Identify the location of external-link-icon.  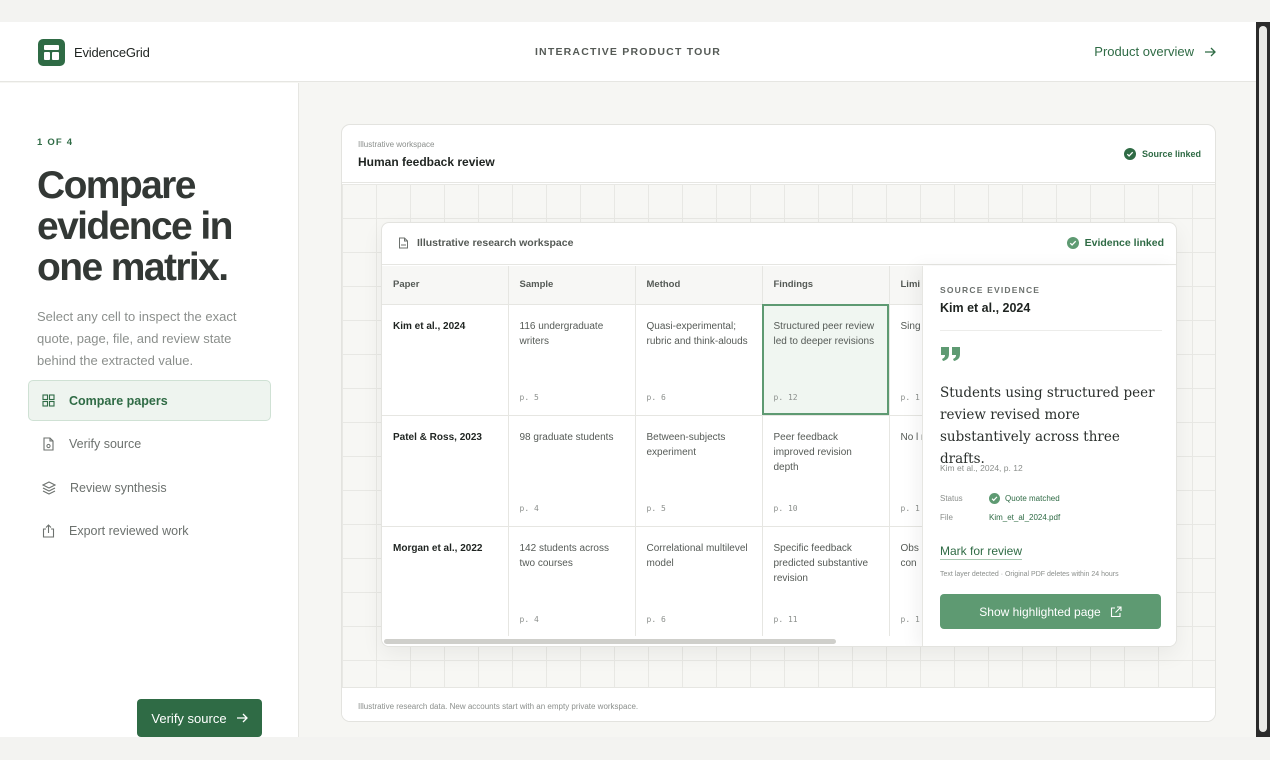
(1116, 611).